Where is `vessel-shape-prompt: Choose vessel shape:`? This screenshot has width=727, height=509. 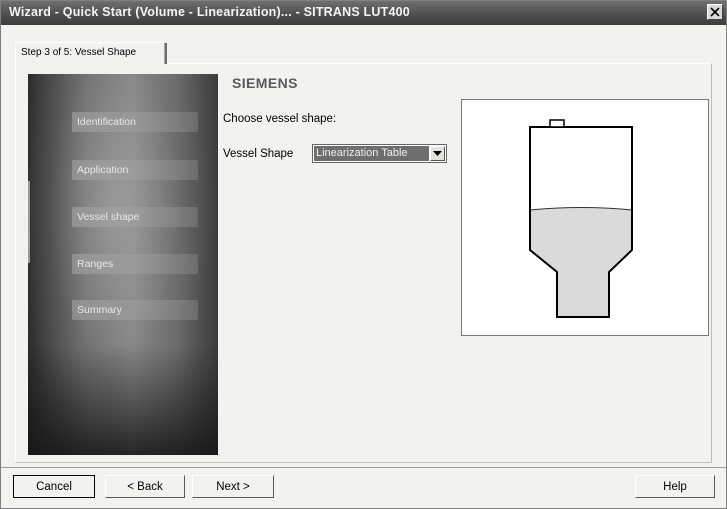 vessel-shape-prompt: Choose vessel shape: is located at coordinates (280, 119).